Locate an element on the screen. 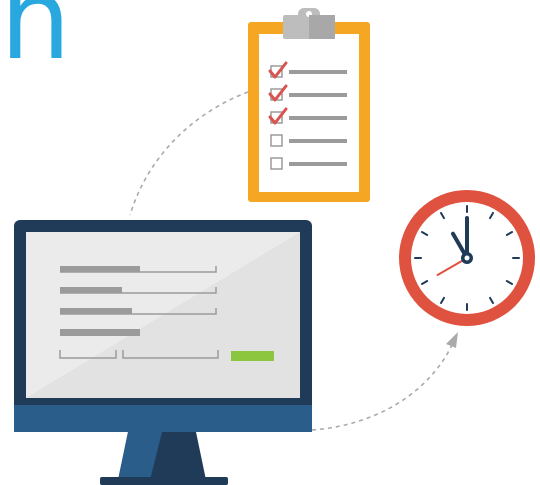  clipboard-icon is located at coordinates (309, 105).